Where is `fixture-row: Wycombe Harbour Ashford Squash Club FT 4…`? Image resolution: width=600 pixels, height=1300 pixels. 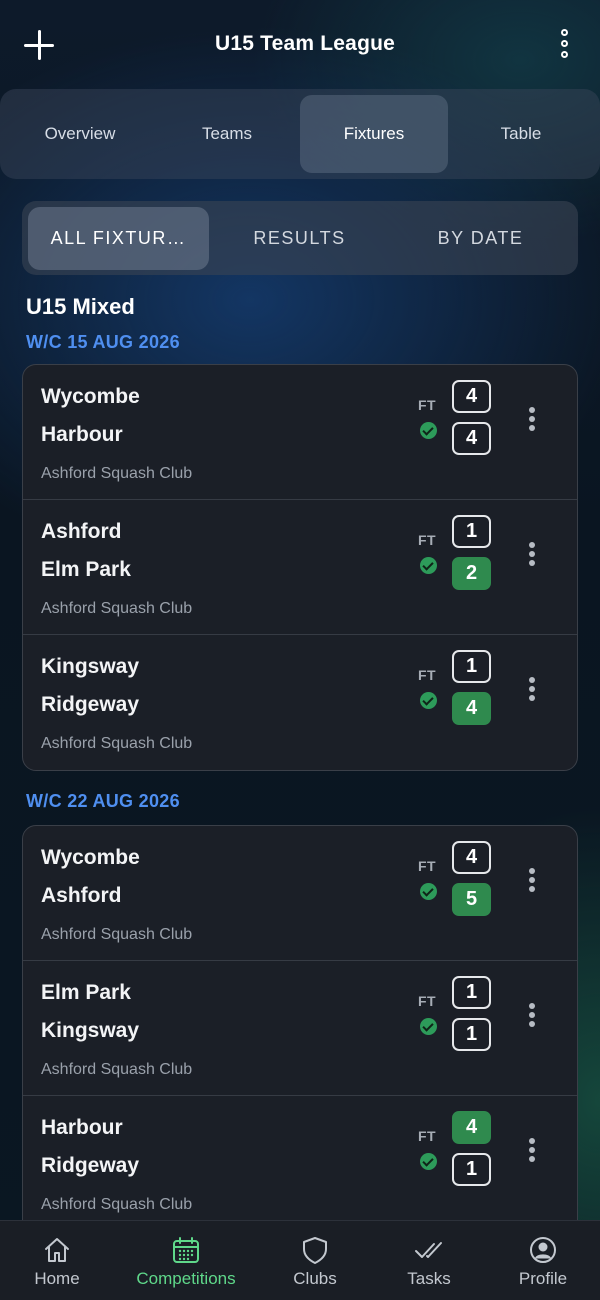 fixture-row: Wycombe Harbour Ashford Squash Club FT 4… is located at coordinates (300, 432).